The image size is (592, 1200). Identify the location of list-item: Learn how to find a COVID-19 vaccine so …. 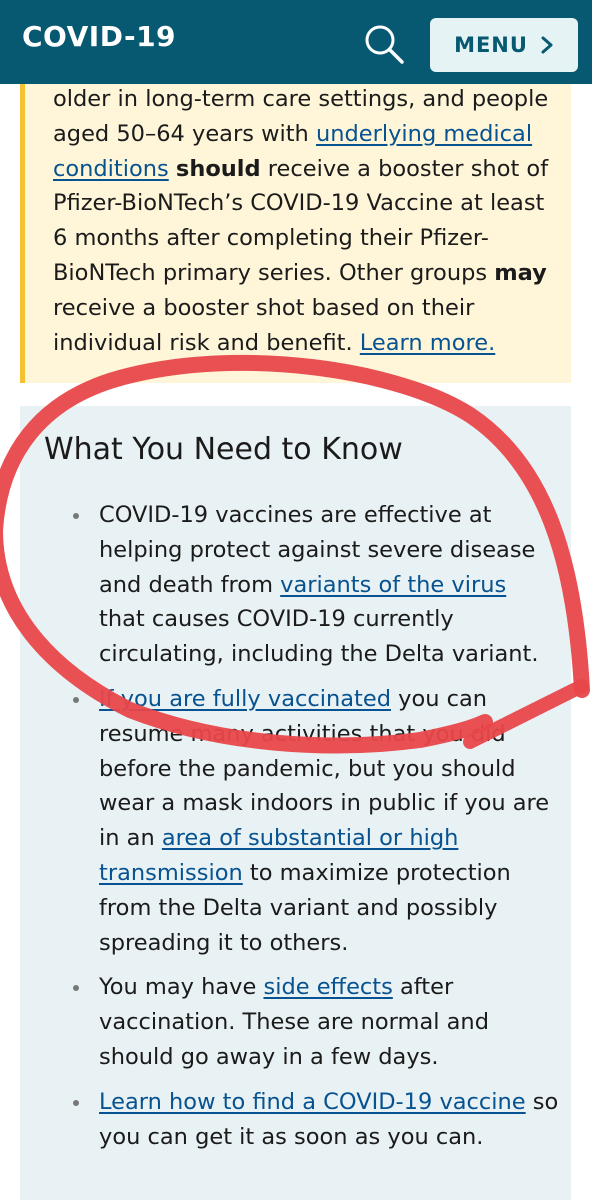
(316, 1120).